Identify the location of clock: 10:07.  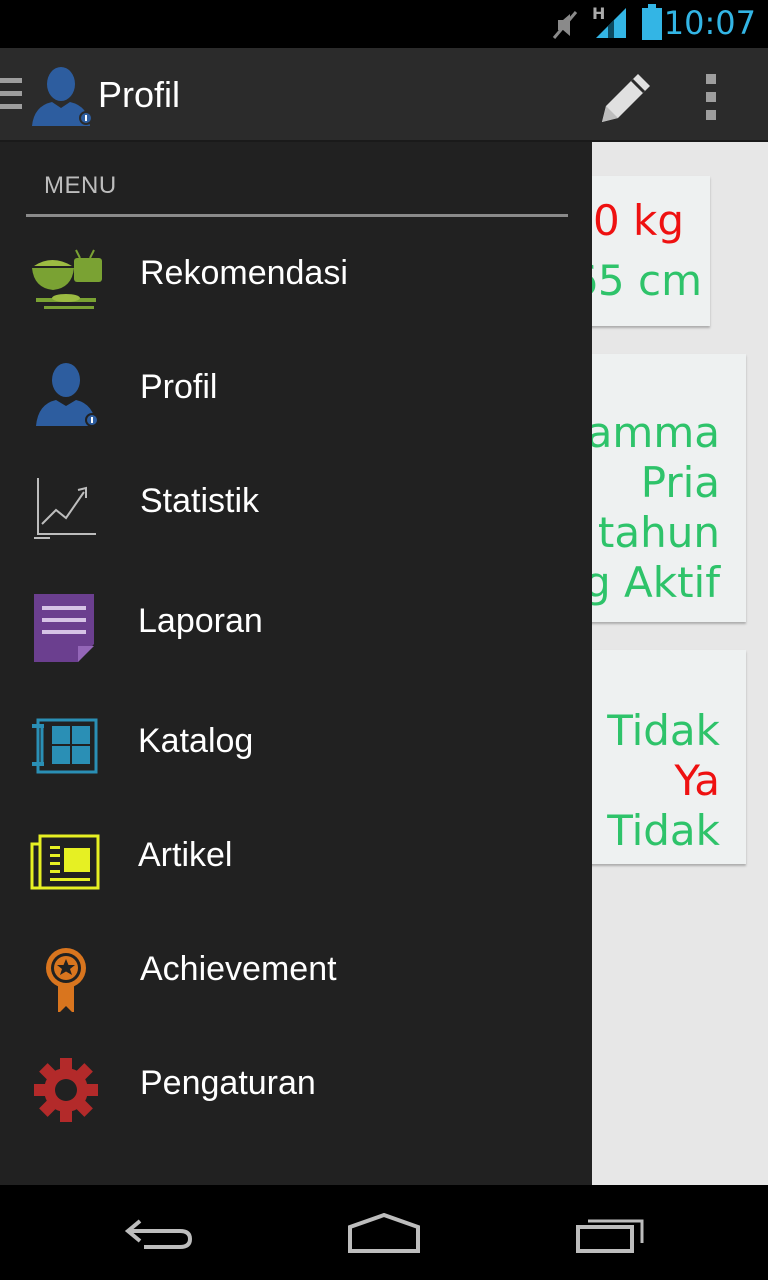
(709, 23).